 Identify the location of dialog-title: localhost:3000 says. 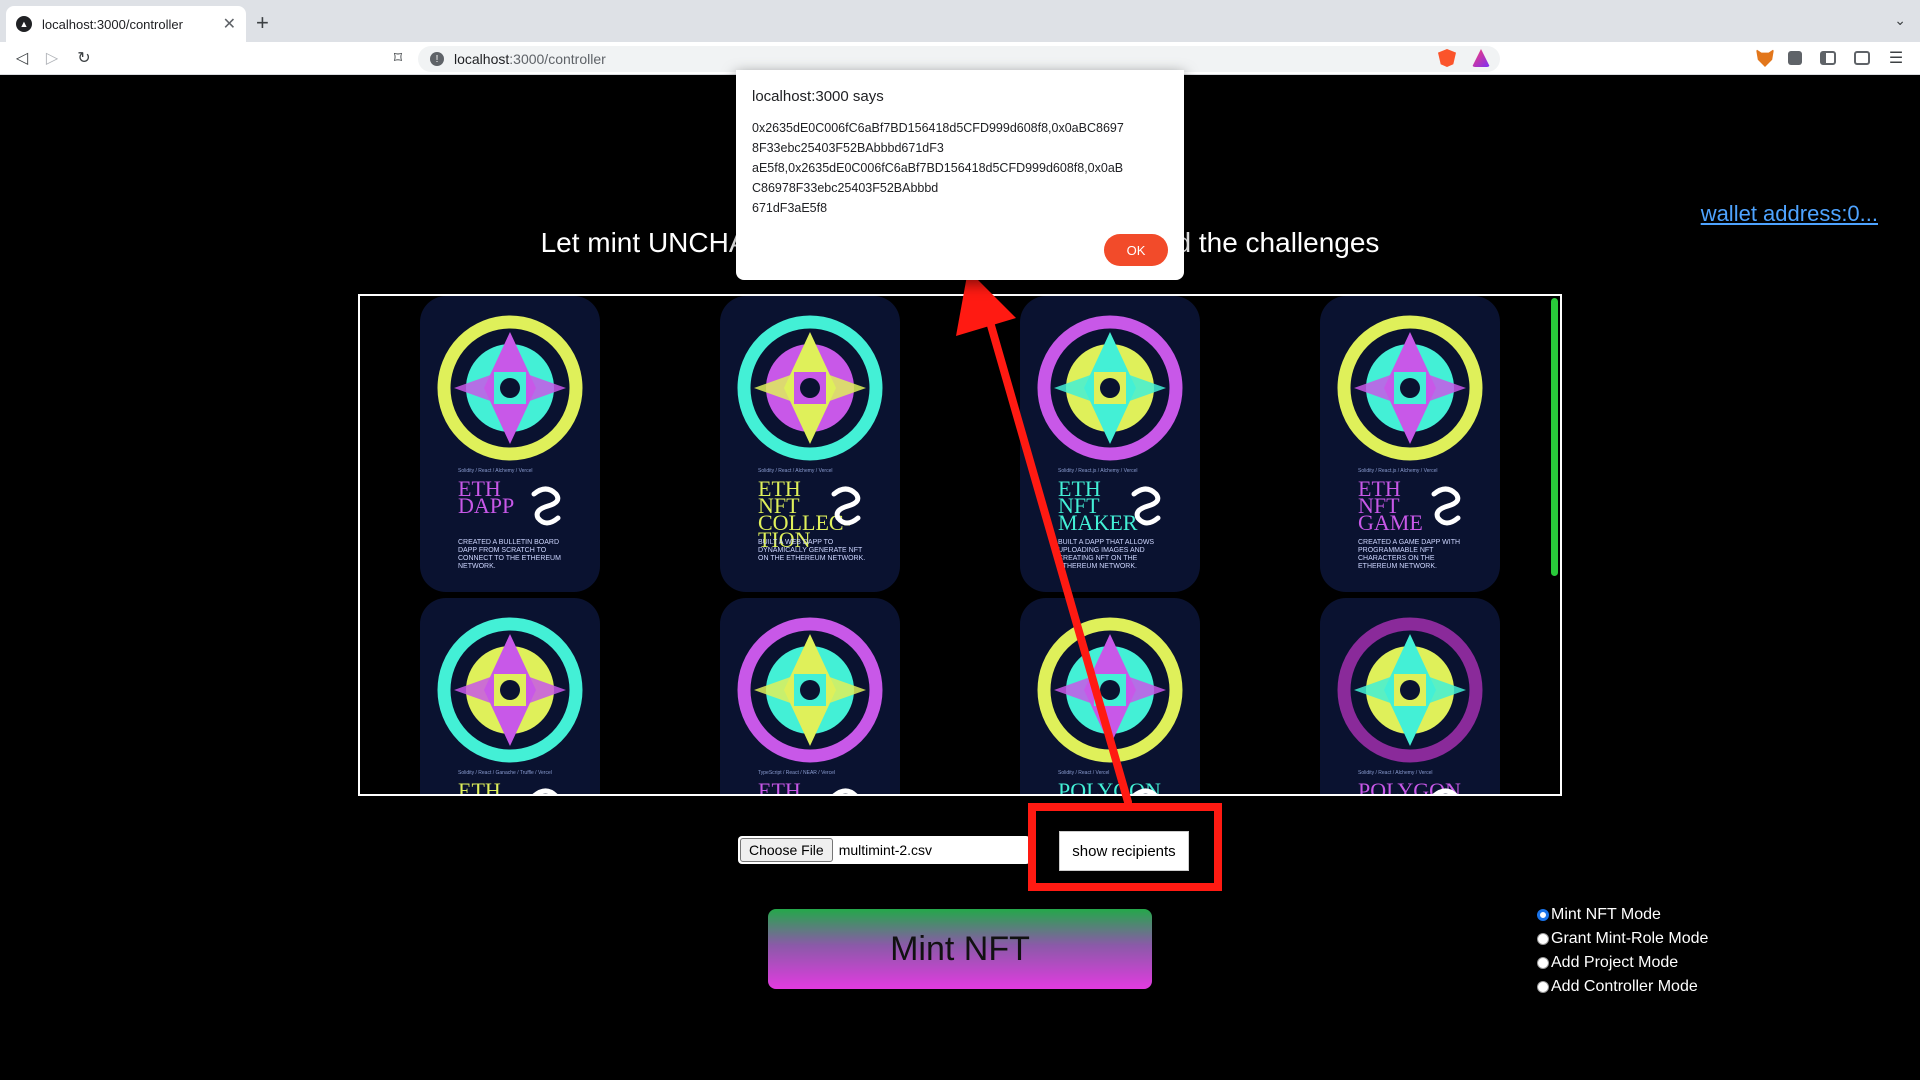
(818, 96).